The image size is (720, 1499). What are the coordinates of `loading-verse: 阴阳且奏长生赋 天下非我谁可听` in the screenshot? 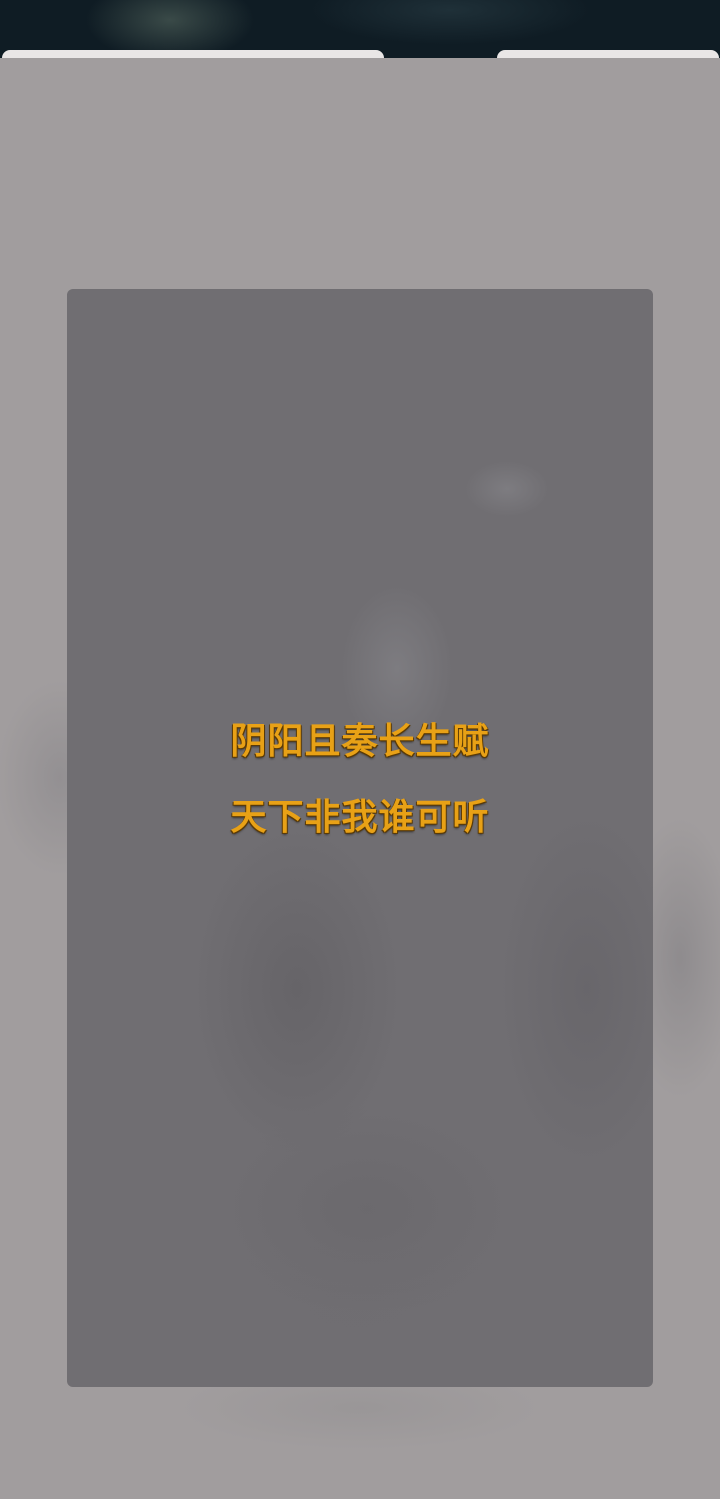 It's located at (360, 780).